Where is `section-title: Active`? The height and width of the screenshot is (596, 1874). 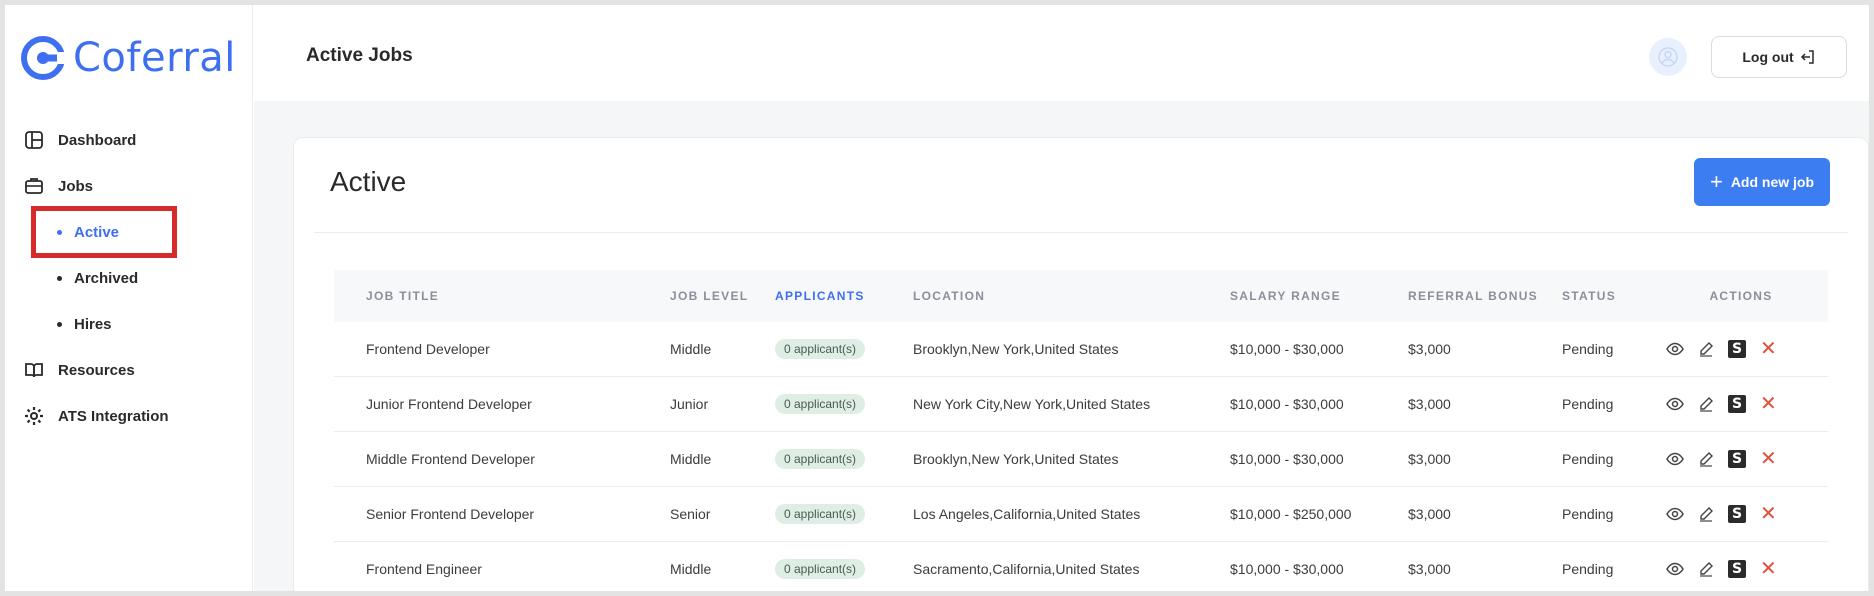 section-title: Active is located at coordinates (368, 181).